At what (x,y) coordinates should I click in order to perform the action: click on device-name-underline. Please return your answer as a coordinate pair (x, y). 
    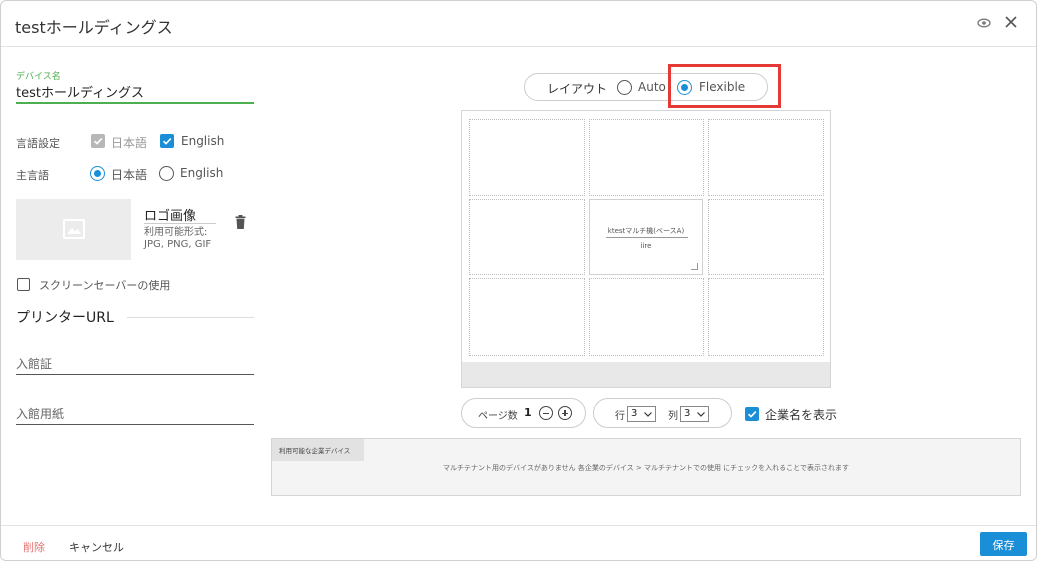
    Looking at the image, I should click on (135, 103).